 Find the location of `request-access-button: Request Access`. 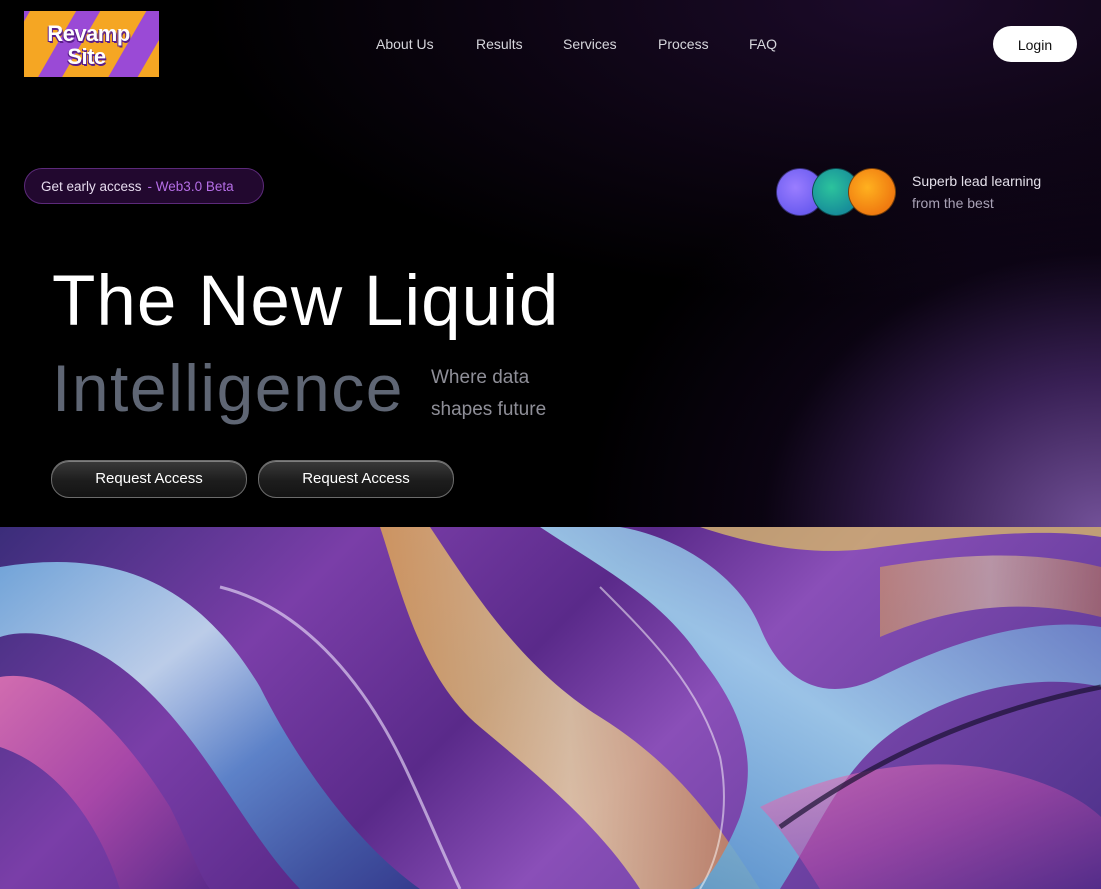

request-access-button: Request Access is located at coordinates (149, 479).